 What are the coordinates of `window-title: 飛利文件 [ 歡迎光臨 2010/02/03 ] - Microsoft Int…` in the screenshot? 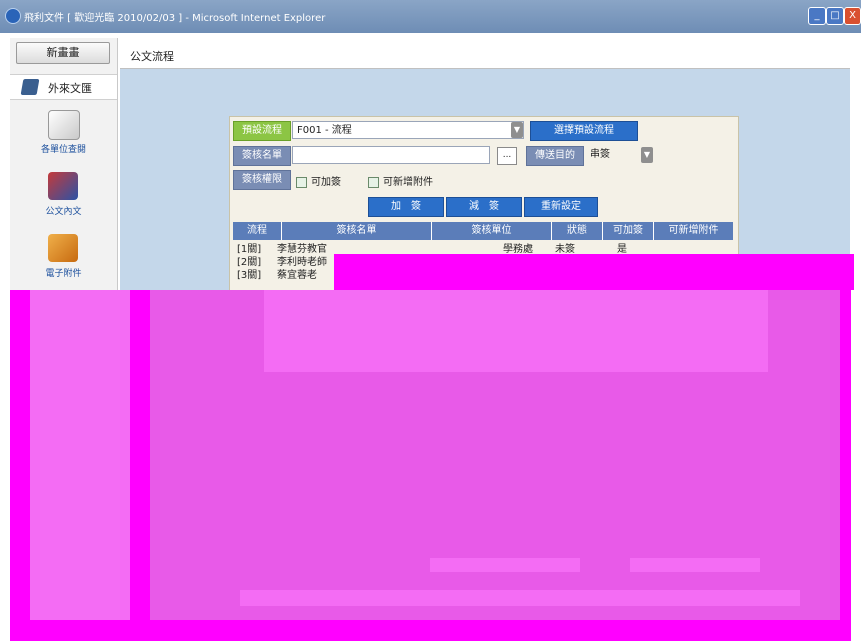 It's located at (175, 18).